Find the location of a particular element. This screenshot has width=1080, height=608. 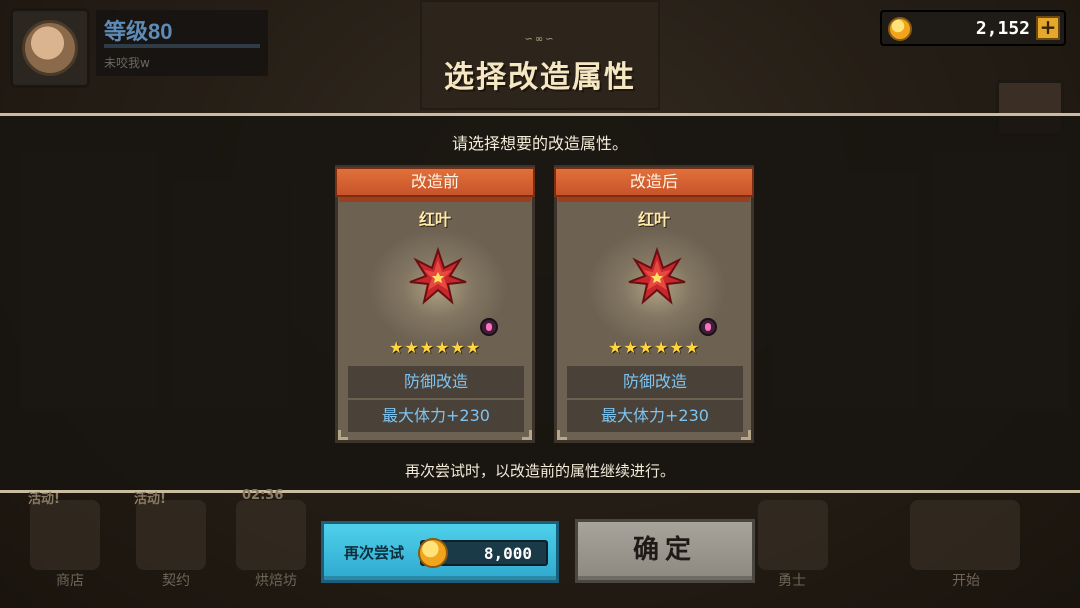

card-after-remodel: 改造后 红叶 ★★★★★★ 防御改造 最大体力+230 is located at coordinates (654, 304).